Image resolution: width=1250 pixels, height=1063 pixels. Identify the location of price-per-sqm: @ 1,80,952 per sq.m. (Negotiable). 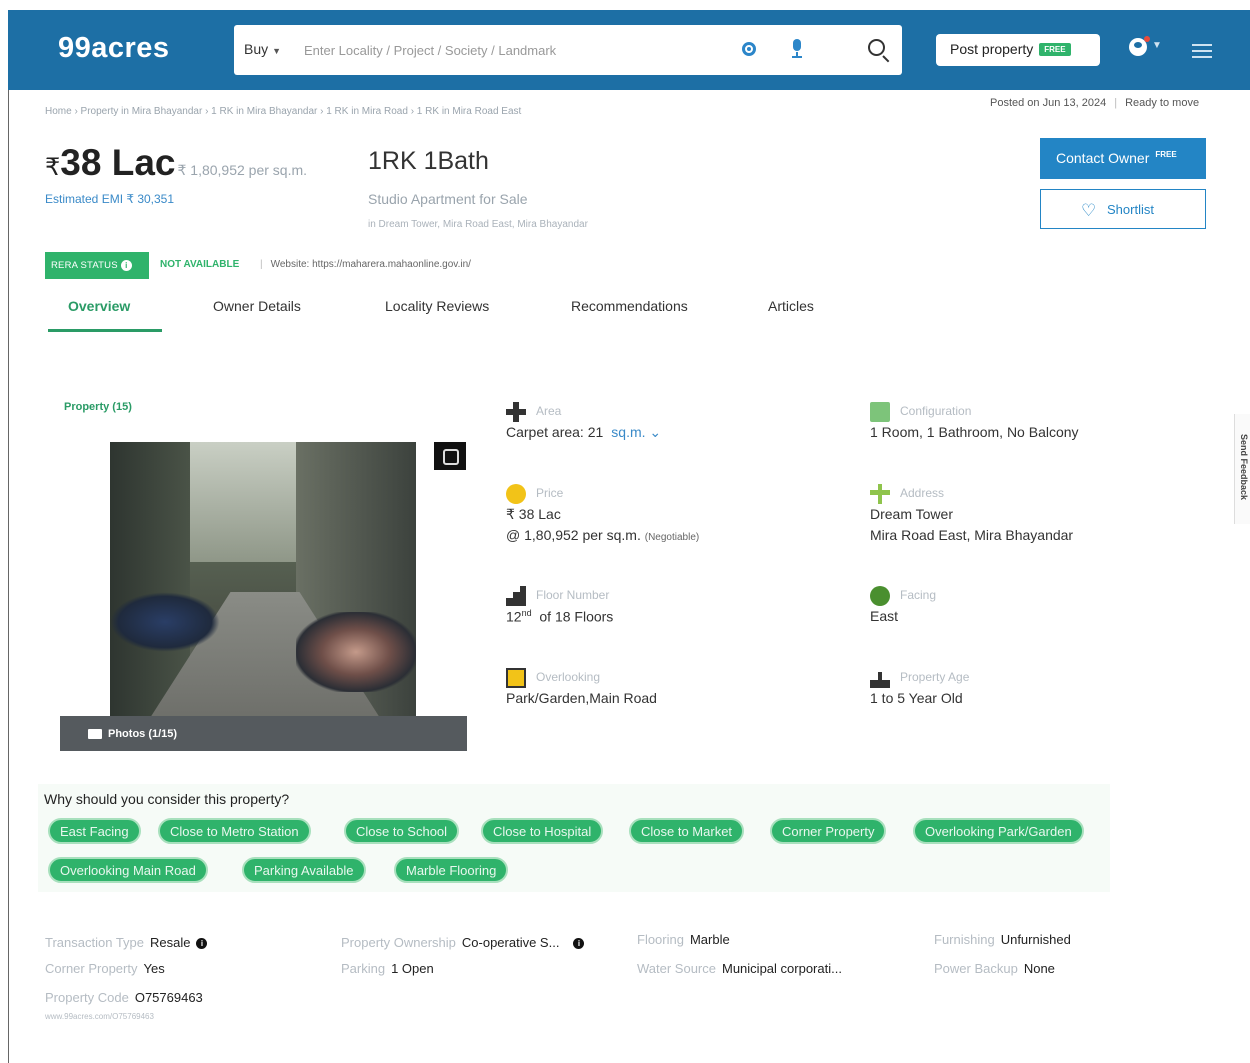
(602, 535).